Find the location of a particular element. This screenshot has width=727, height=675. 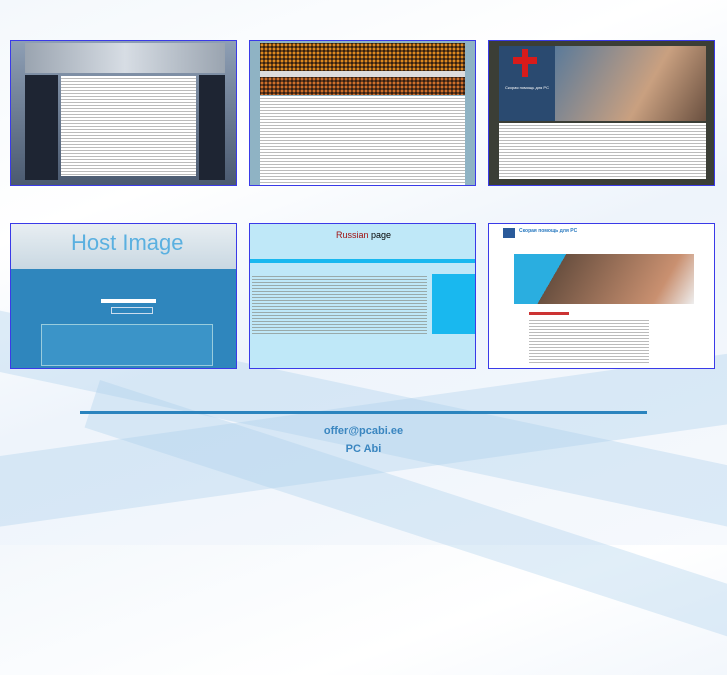

website-thumbnail-3: Скорая помощь для PC is located at coordinates (601, 113).